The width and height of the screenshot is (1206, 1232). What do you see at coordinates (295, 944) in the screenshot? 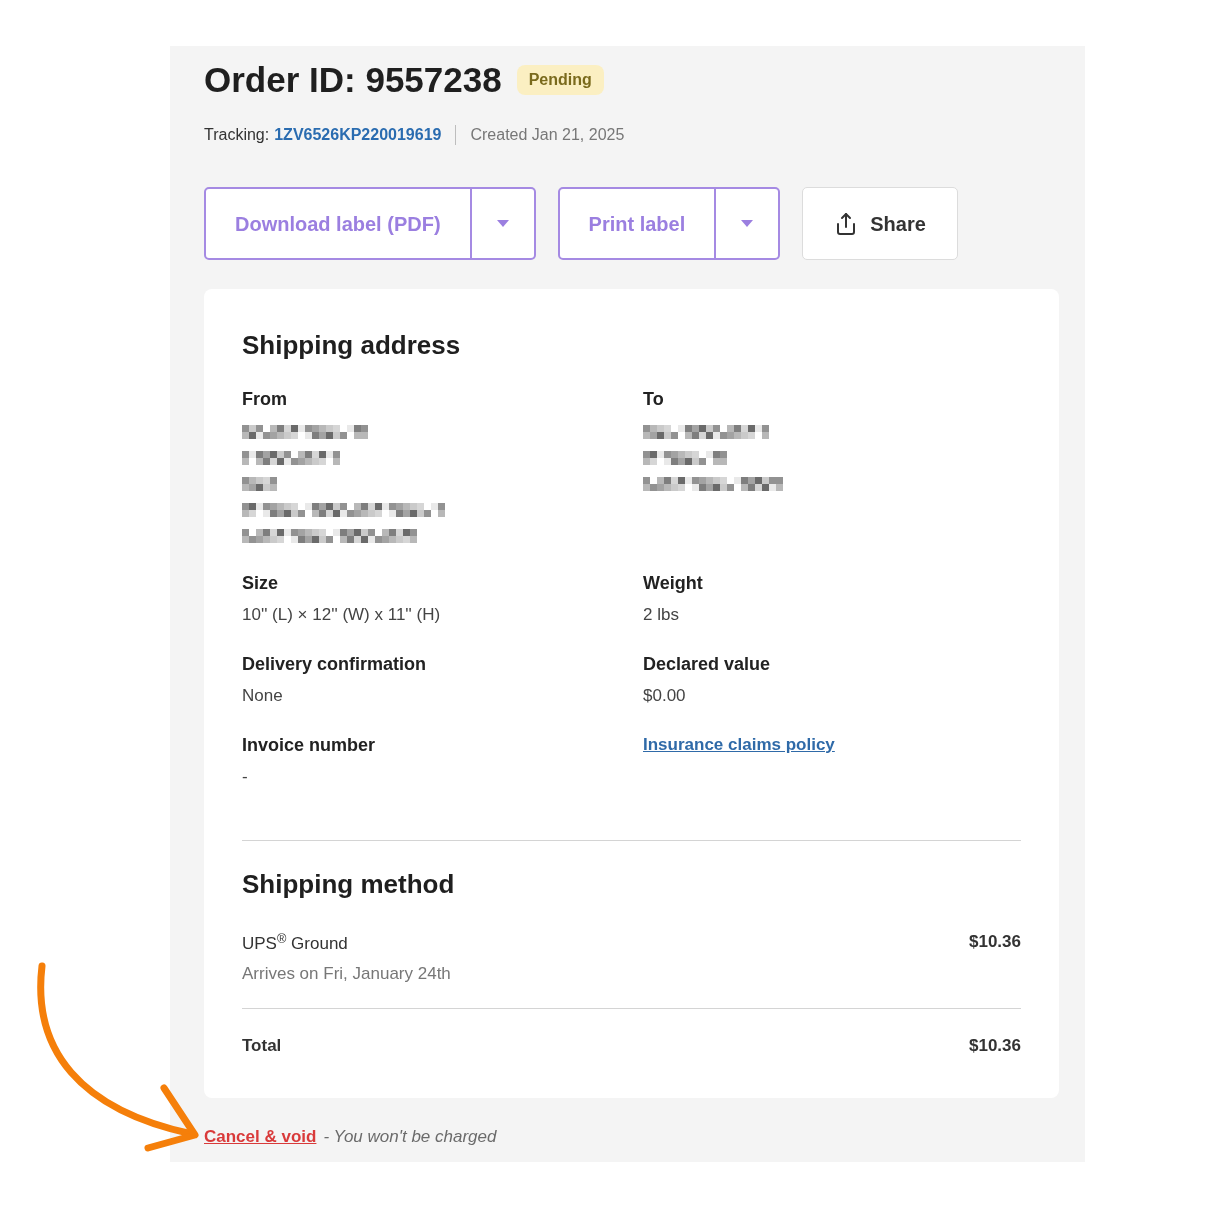
I see `shipping-service: UPS$^{®}$ Ground` at bounding box center [295, 944].